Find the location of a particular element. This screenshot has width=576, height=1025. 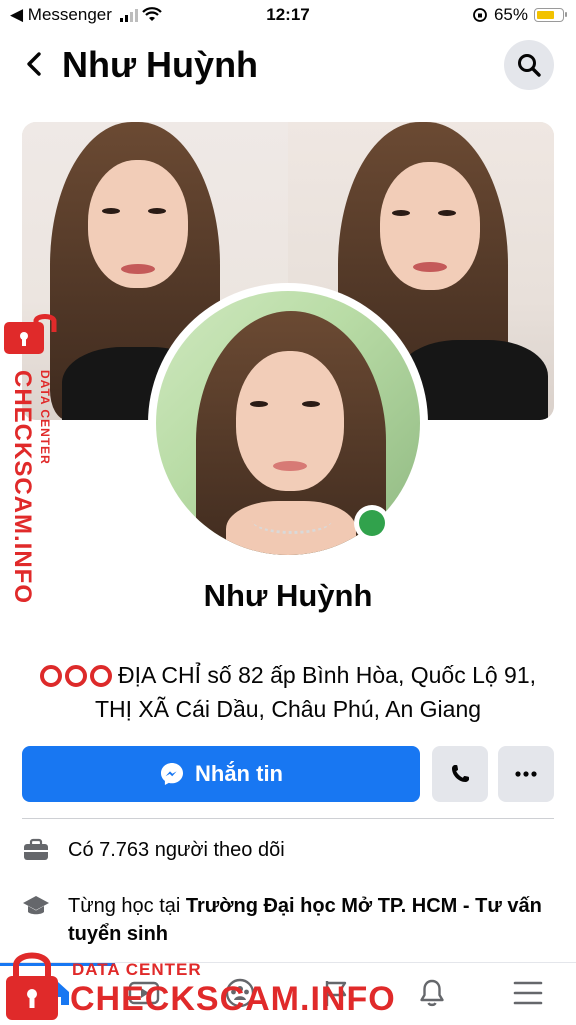

search-button is located at coordinates (529, 65).